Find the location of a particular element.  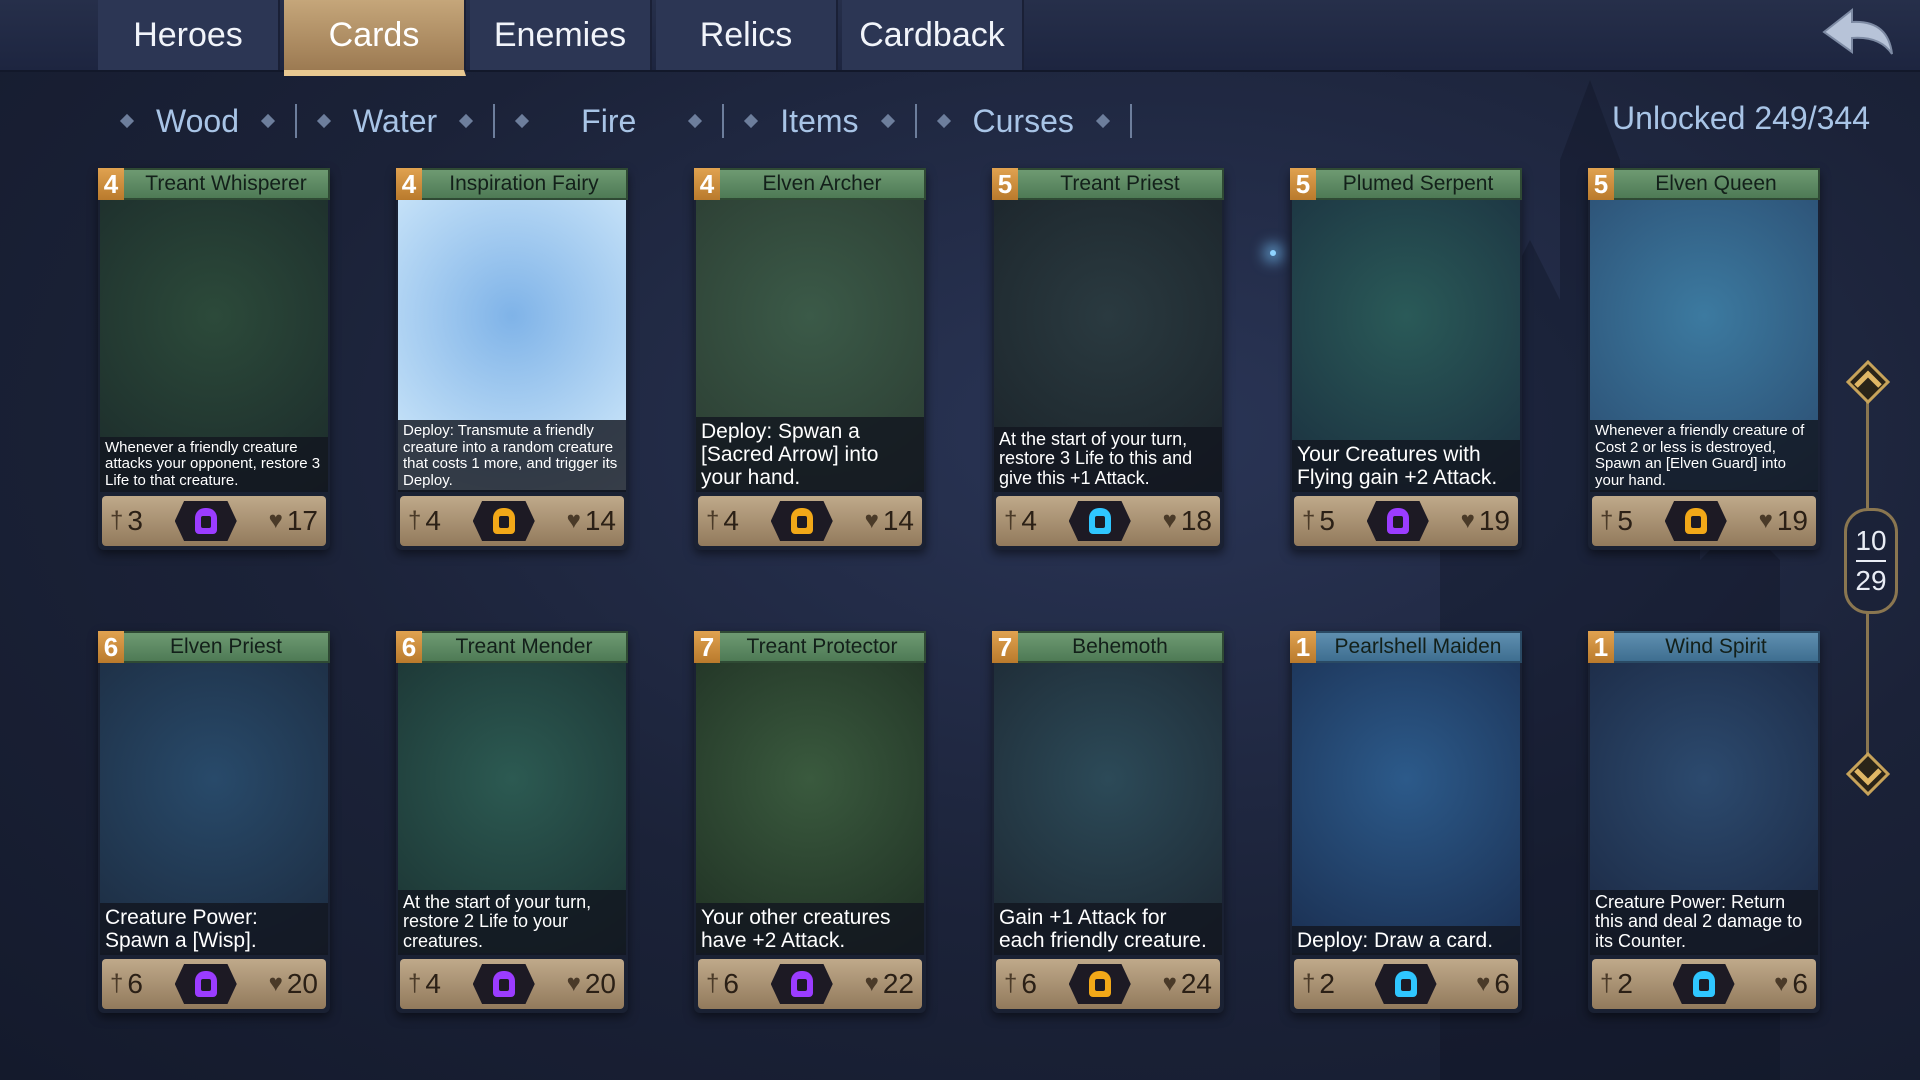

card-description: Creature Power: Spawn a [Wisp]. is located at coordinates (214, 928).